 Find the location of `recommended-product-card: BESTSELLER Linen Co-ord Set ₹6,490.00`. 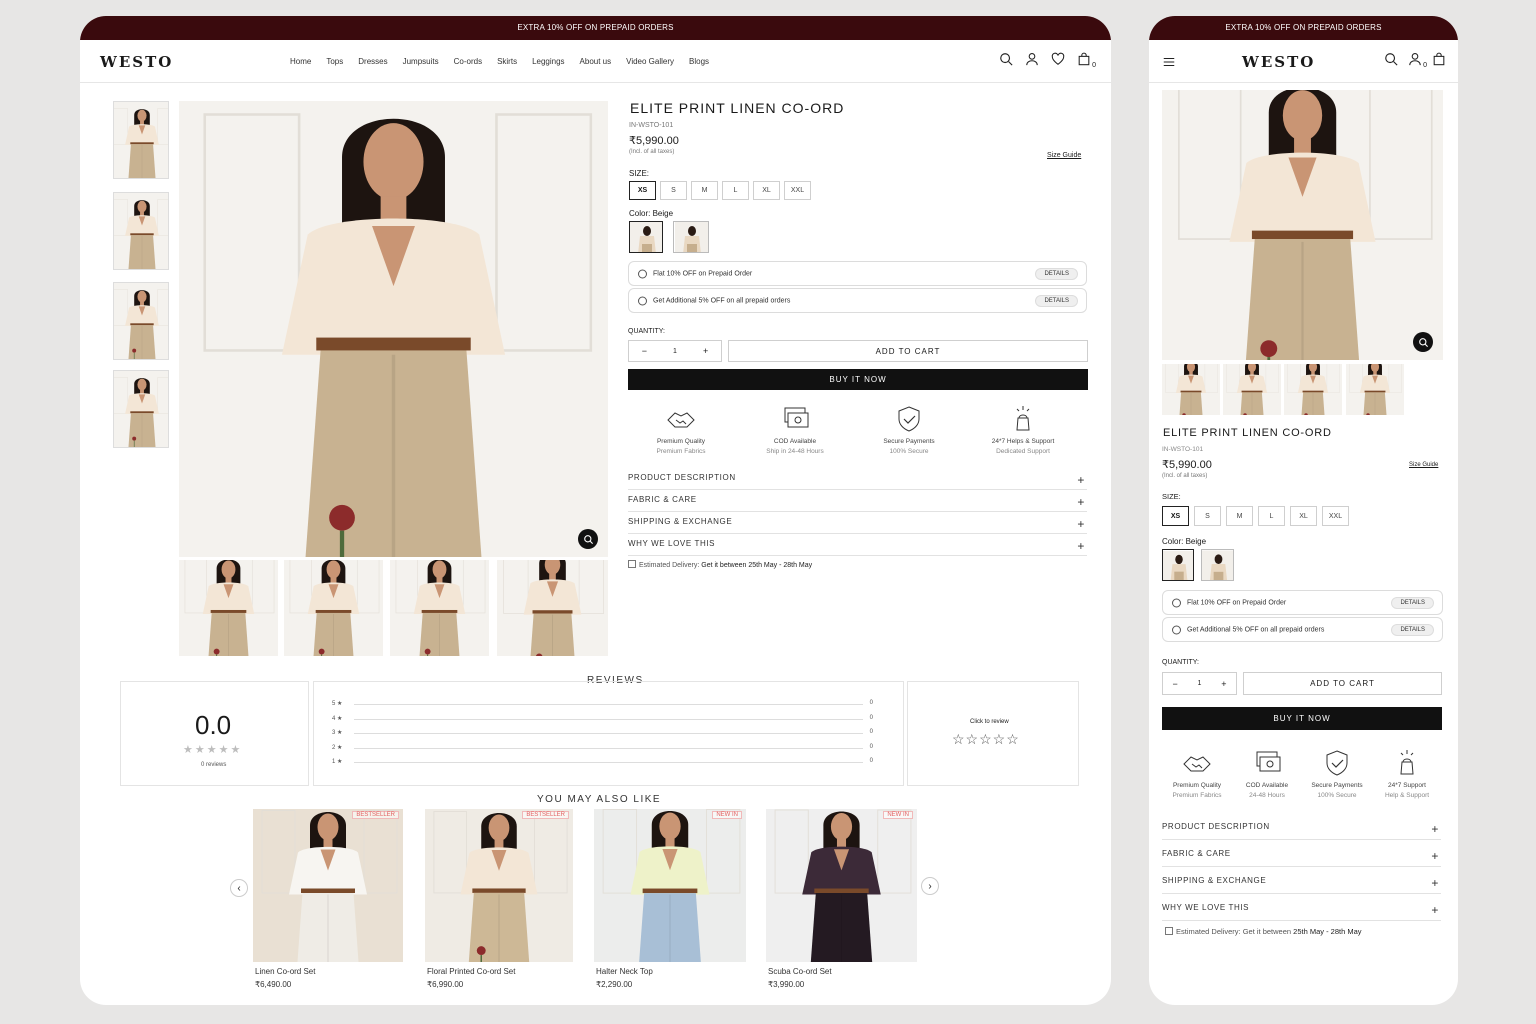

recommended-product-card: BESTSELLER Linen Co-ord Set ₹6,490.00 is located at coordinates (328, 904).